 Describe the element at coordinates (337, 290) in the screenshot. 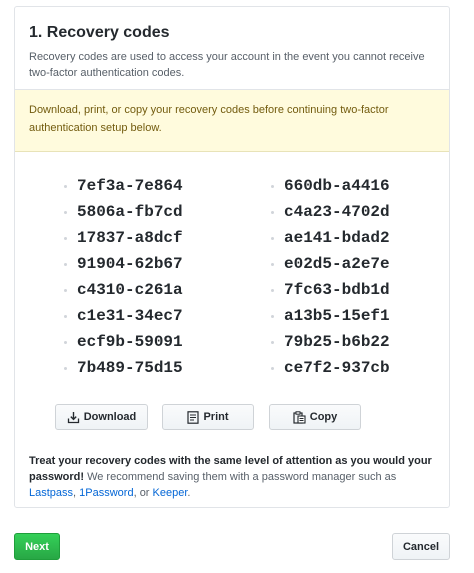

I see `recovery-code-text: 7fc63-bdb1d` at that location.